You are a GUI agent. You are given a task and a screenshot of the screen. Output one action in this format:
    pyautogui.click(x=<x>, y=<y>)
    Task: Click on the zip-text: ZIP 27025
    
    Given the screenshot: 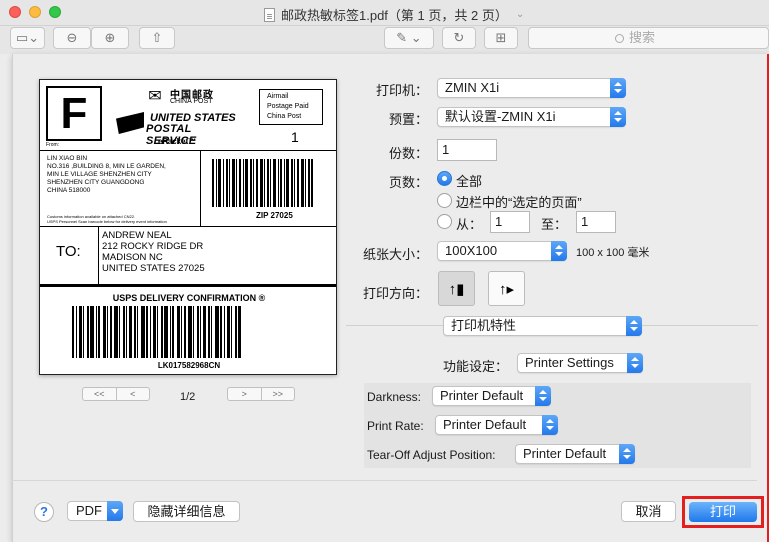 What is the action you would take?
    pyautogui.click(x=274, y=215)
    